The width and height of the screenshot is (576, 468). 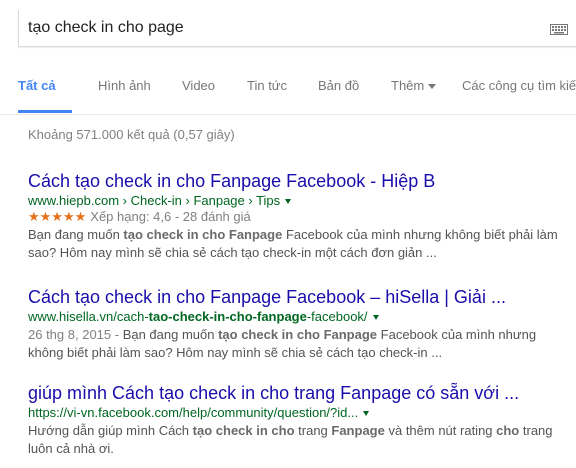 I want to click on search-box: tạo check in cho page, so click(x=297, y=28).